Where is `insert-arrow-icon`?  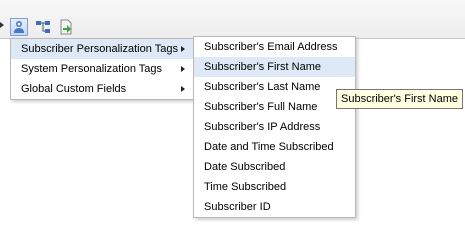
insert-arrow-icon is located at coordinates (66, 27).